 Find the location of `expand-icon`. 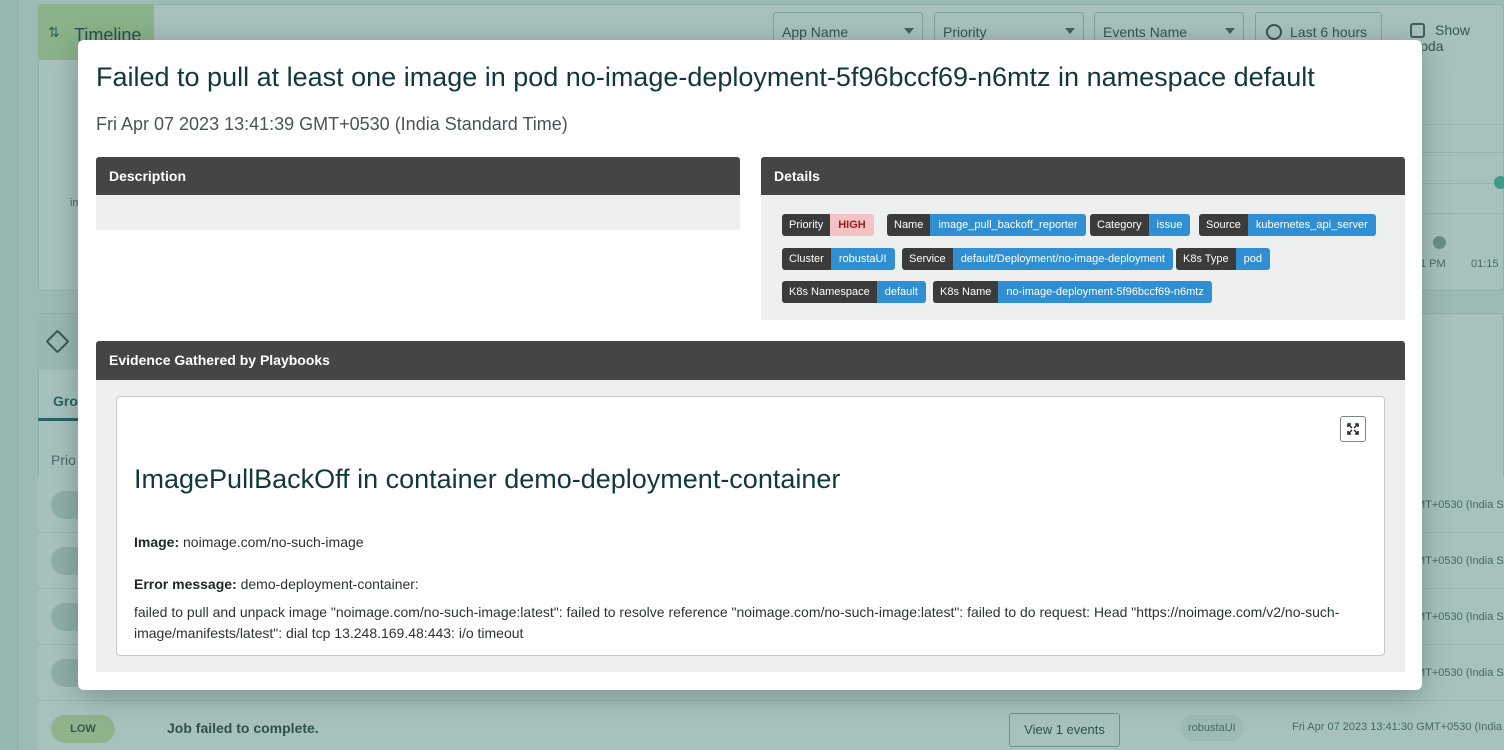

expand-icon is located at coordinates (1353, 429).